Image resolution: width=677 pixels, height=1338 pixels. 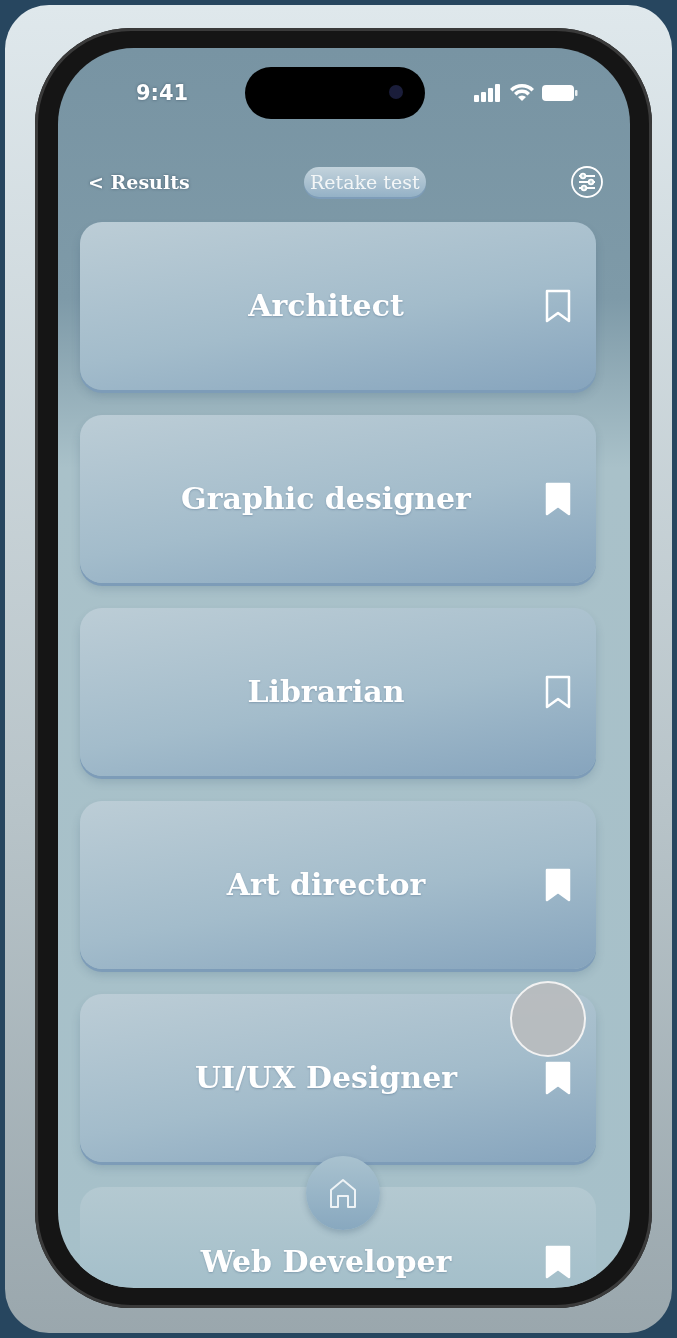 I want to click on signal-icon, so click(x=488, y=93).